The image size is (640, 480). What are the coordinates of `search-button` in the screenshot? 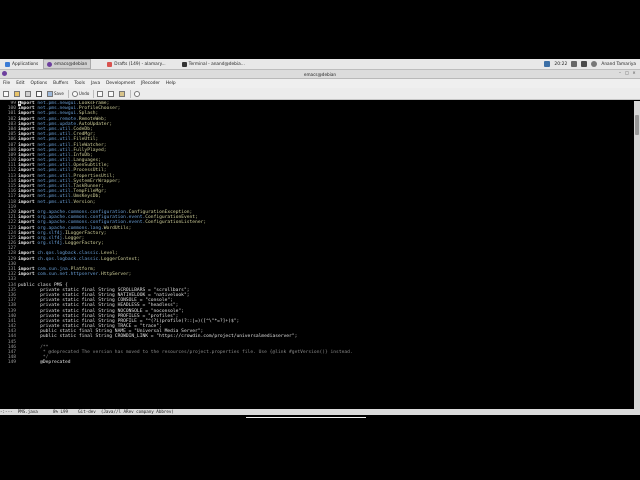 It's located at (137, 93).